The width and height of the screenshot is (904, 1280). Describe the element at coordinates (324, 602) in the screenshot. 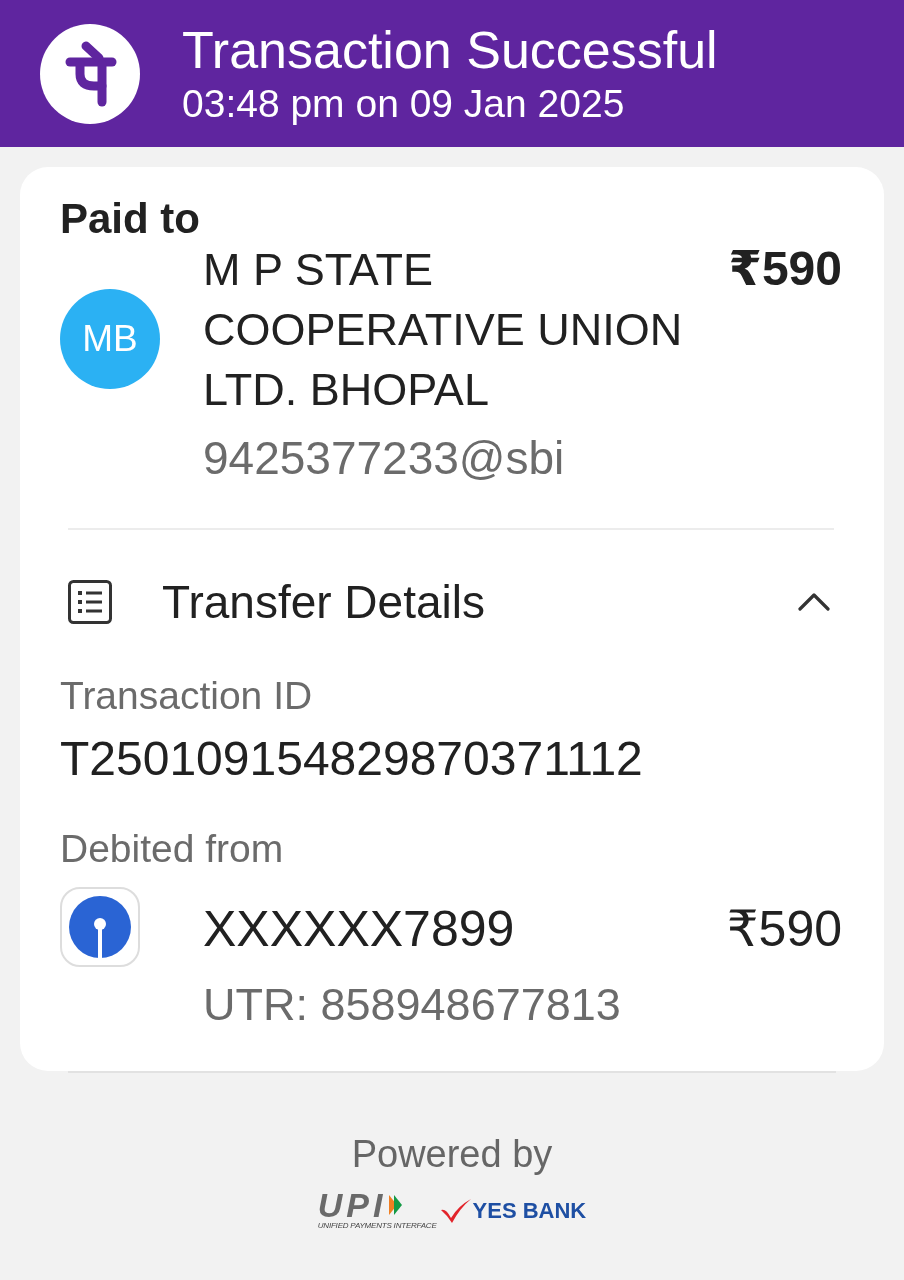

I see `section-title: Transfer Details` at that location.